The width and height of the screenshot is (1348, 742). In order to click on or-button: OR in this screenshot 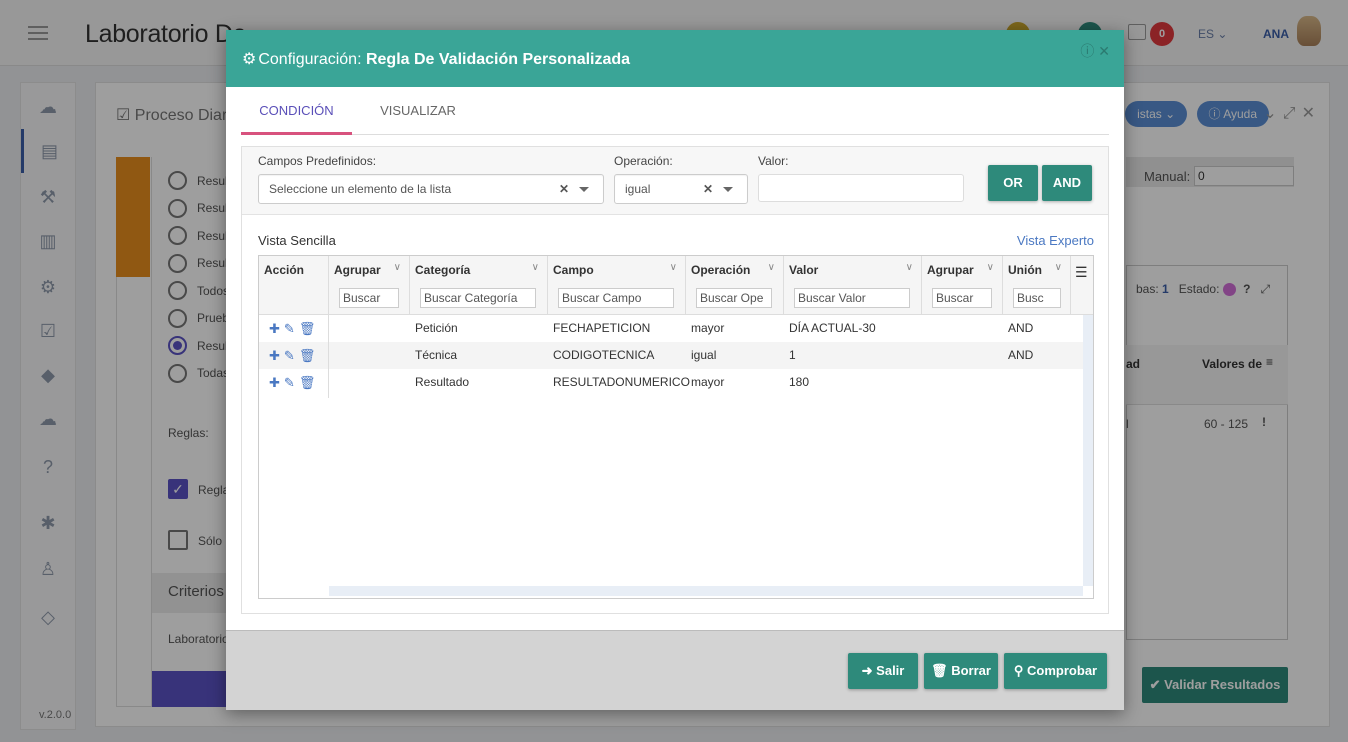, I will do `click(1013, 183)`.